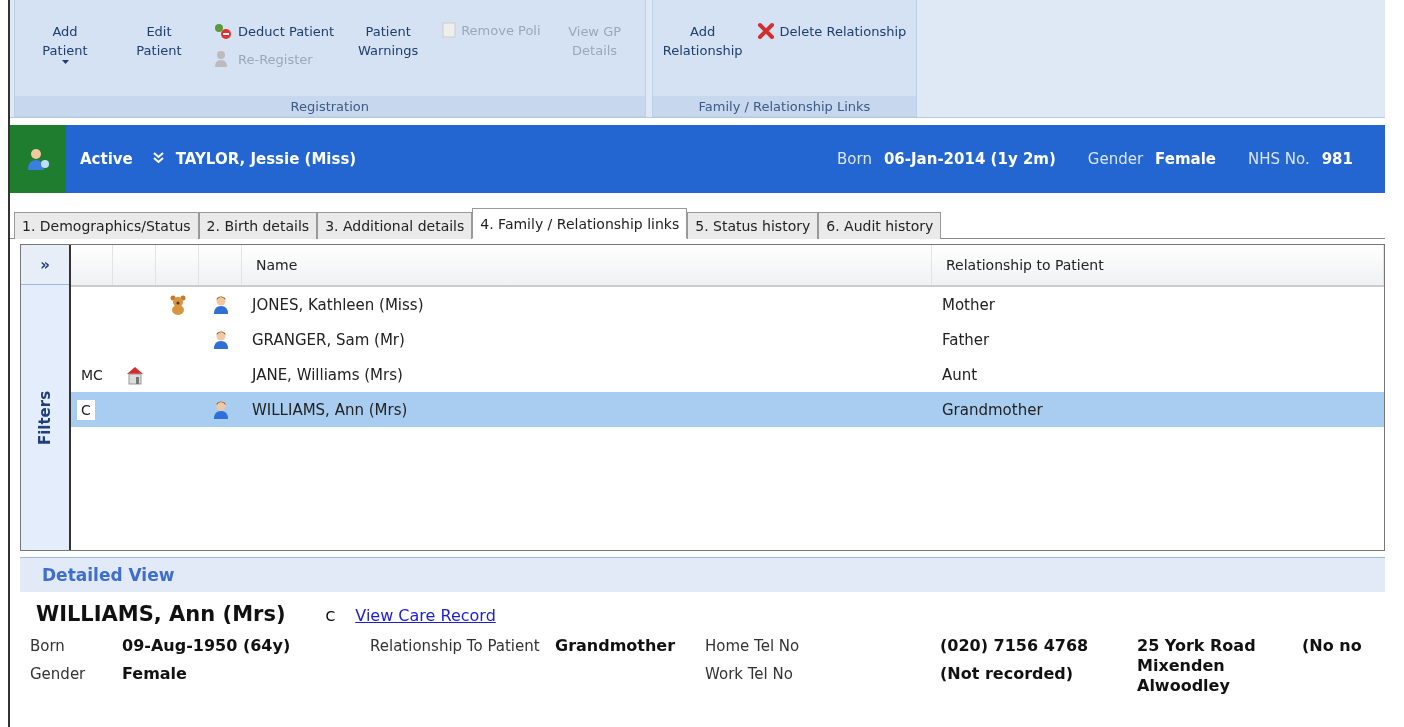 This screenshot has width=1404, height=727. Describe the element at coordinates (1181, 666) in the screenshot. I see `address-line: Mixenden` at that location.